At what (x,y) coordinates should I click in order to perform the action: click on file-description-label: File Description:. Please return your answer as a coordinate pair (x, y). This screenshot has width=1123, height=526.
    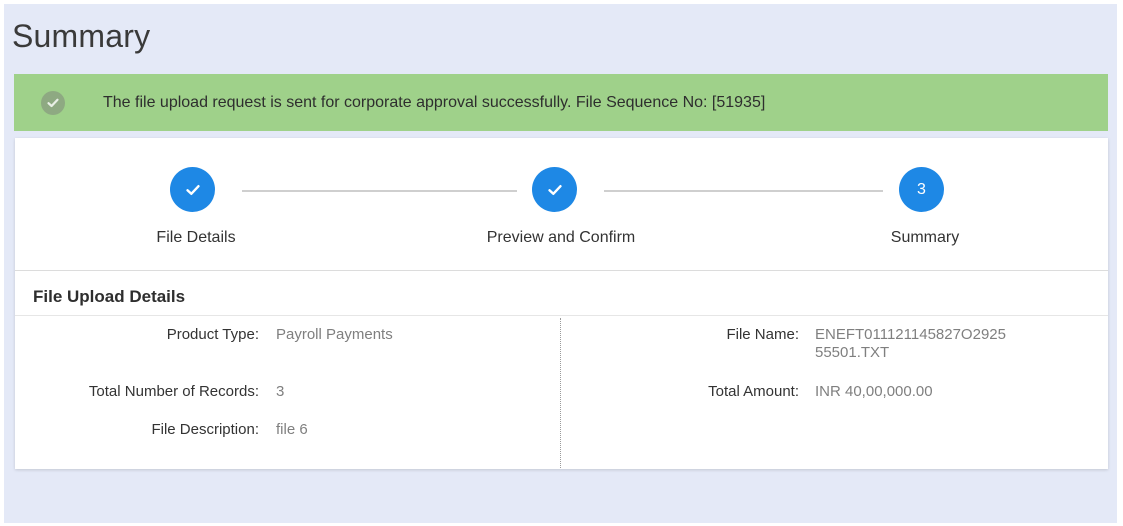
    Looking at the image, I should click on (205, 429).